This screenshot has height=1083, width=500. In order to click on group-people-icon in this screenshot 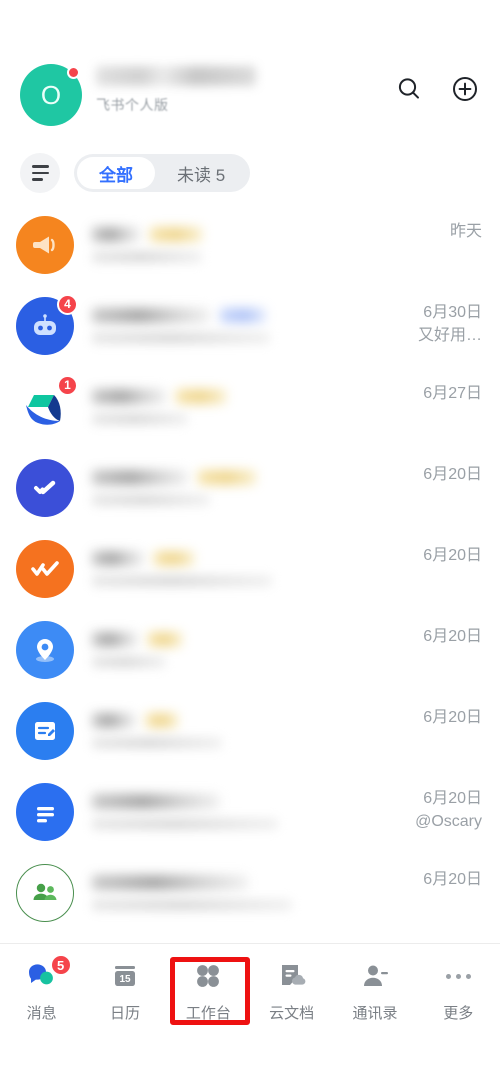, I will do `click(45, 892)`.